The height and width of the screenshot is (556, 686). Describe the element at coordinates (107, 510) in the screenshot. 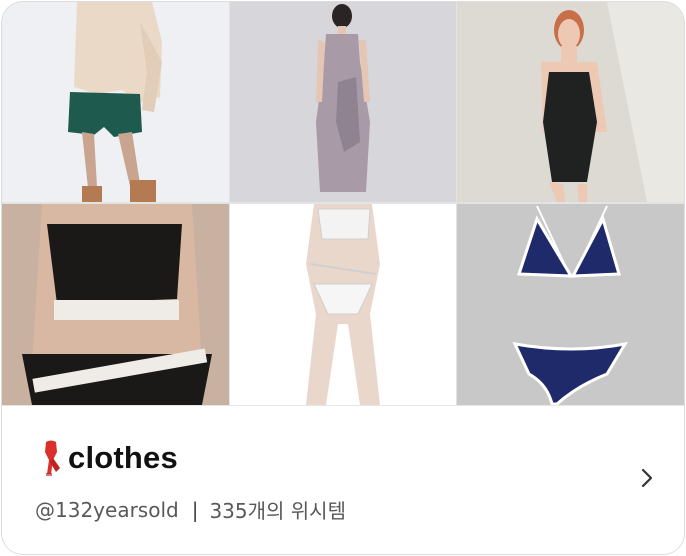

I see `username: @132yearsold` at that location.